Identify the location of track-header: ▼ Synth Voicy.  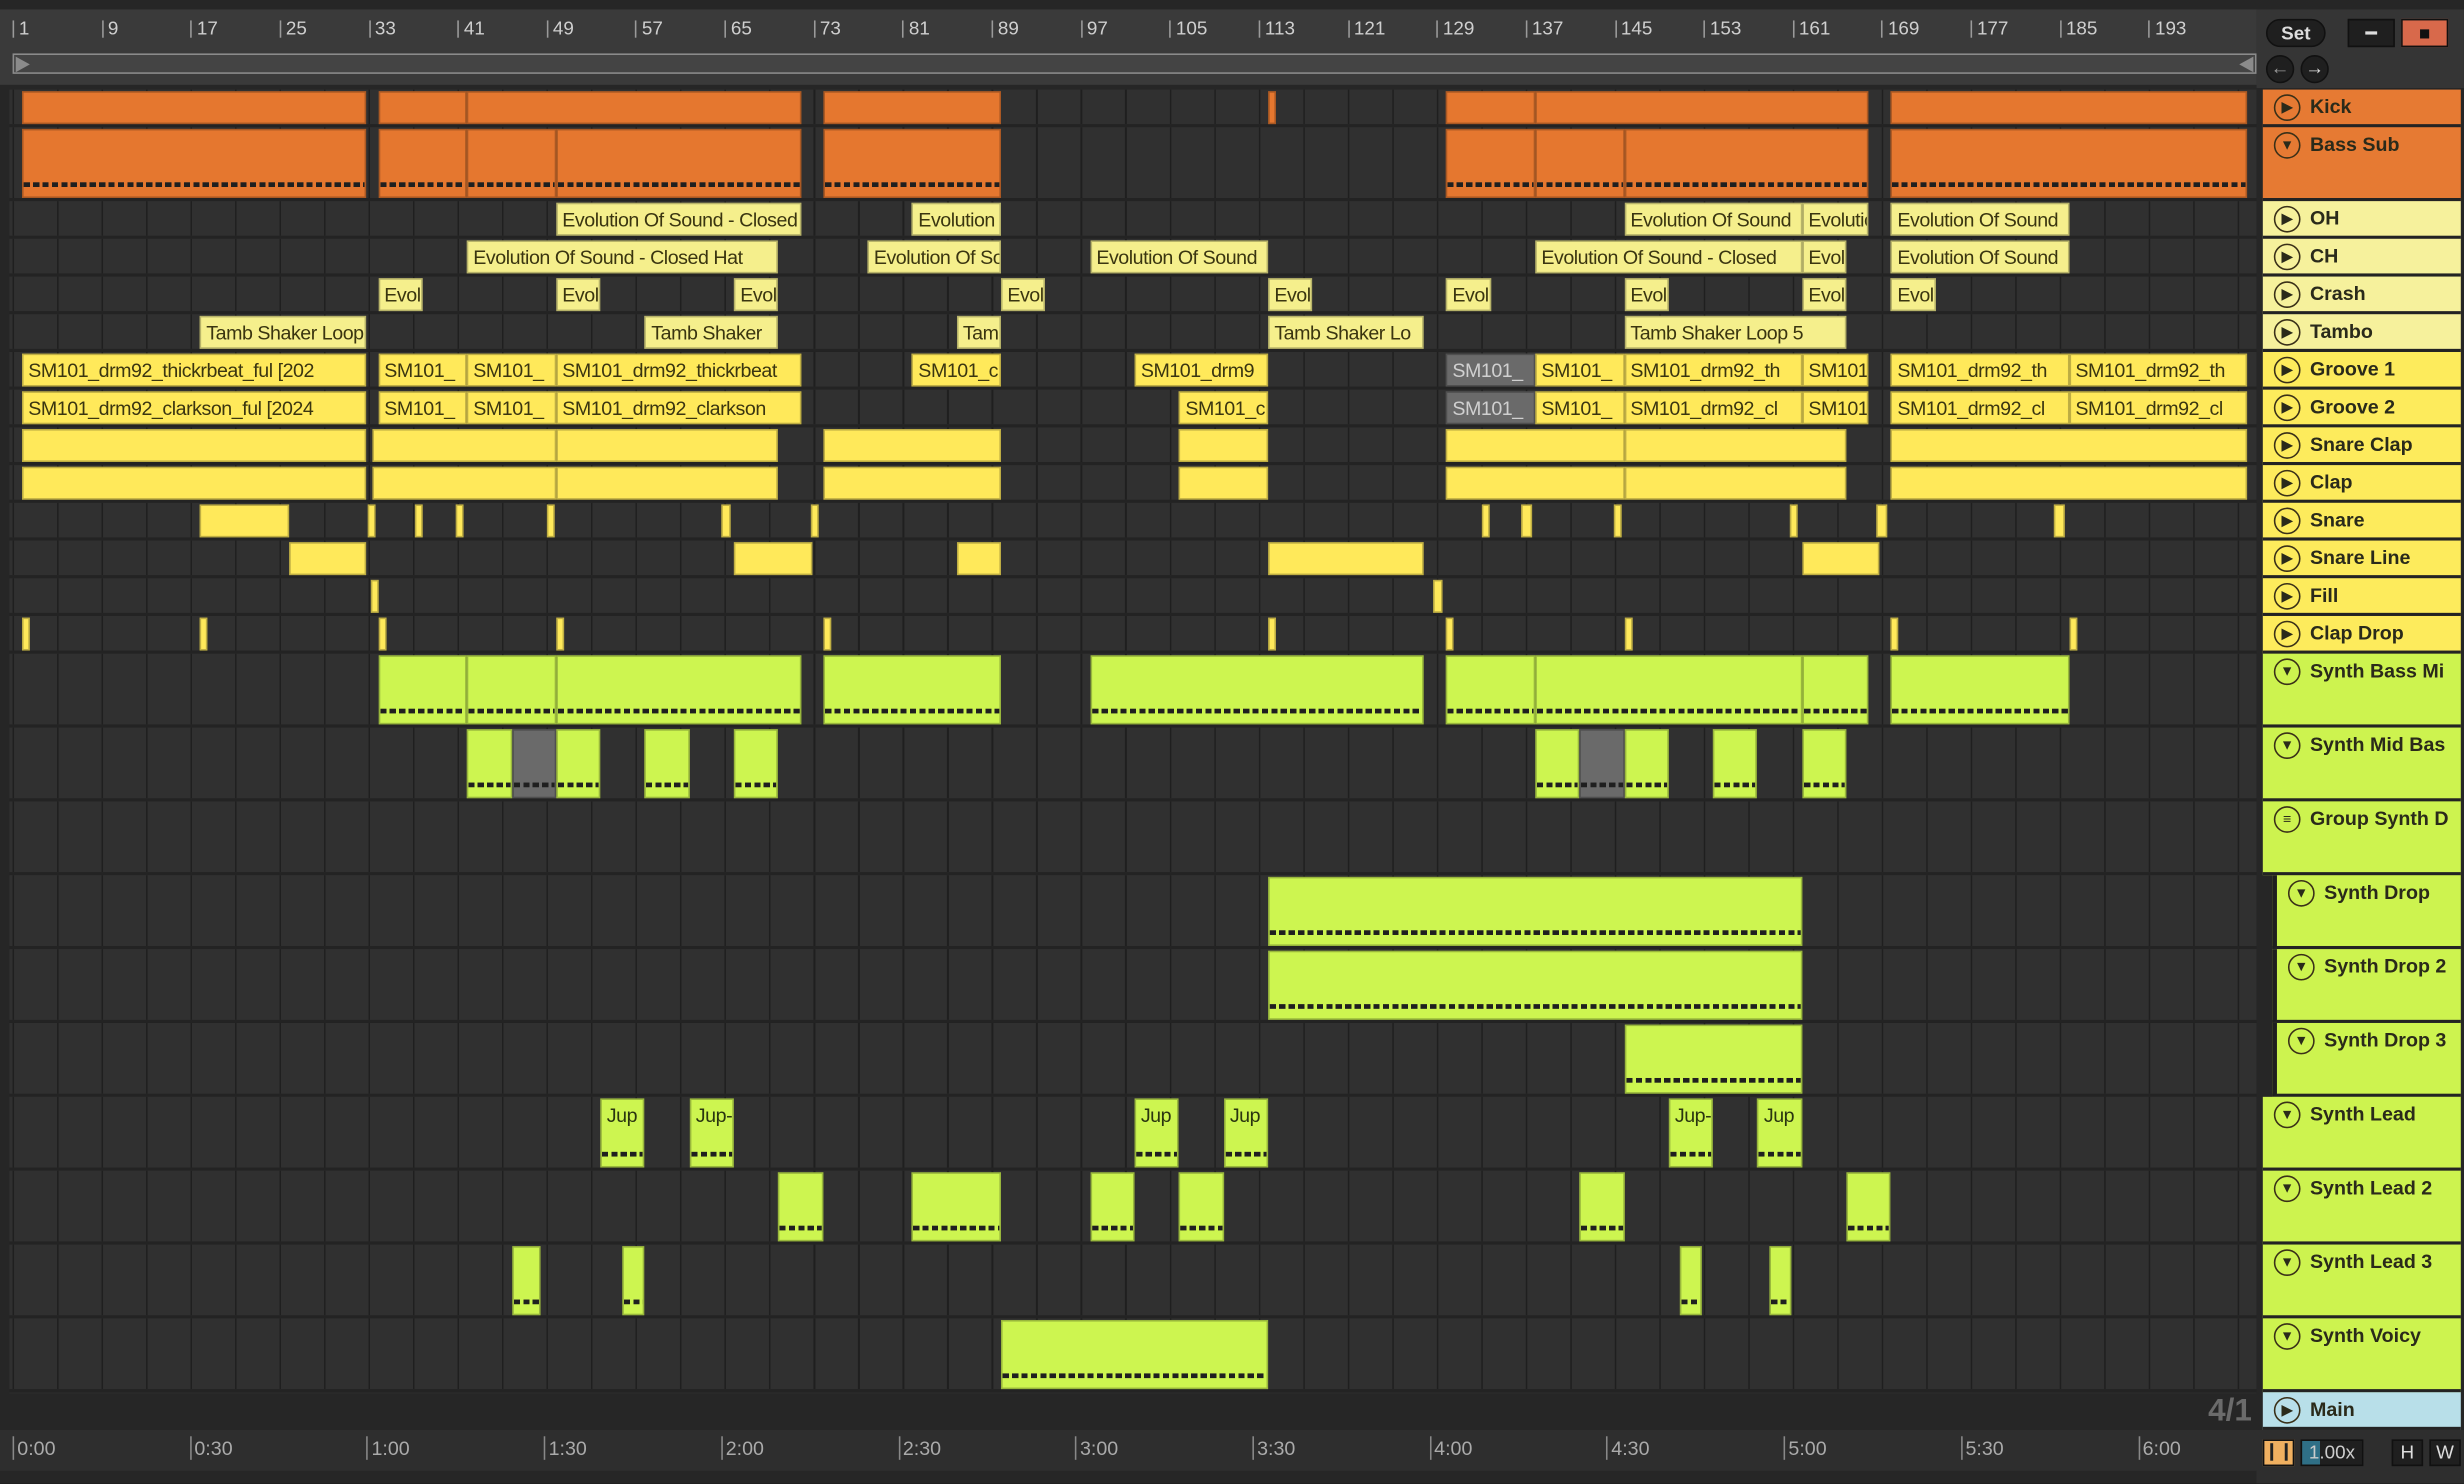
(2361, 1355).